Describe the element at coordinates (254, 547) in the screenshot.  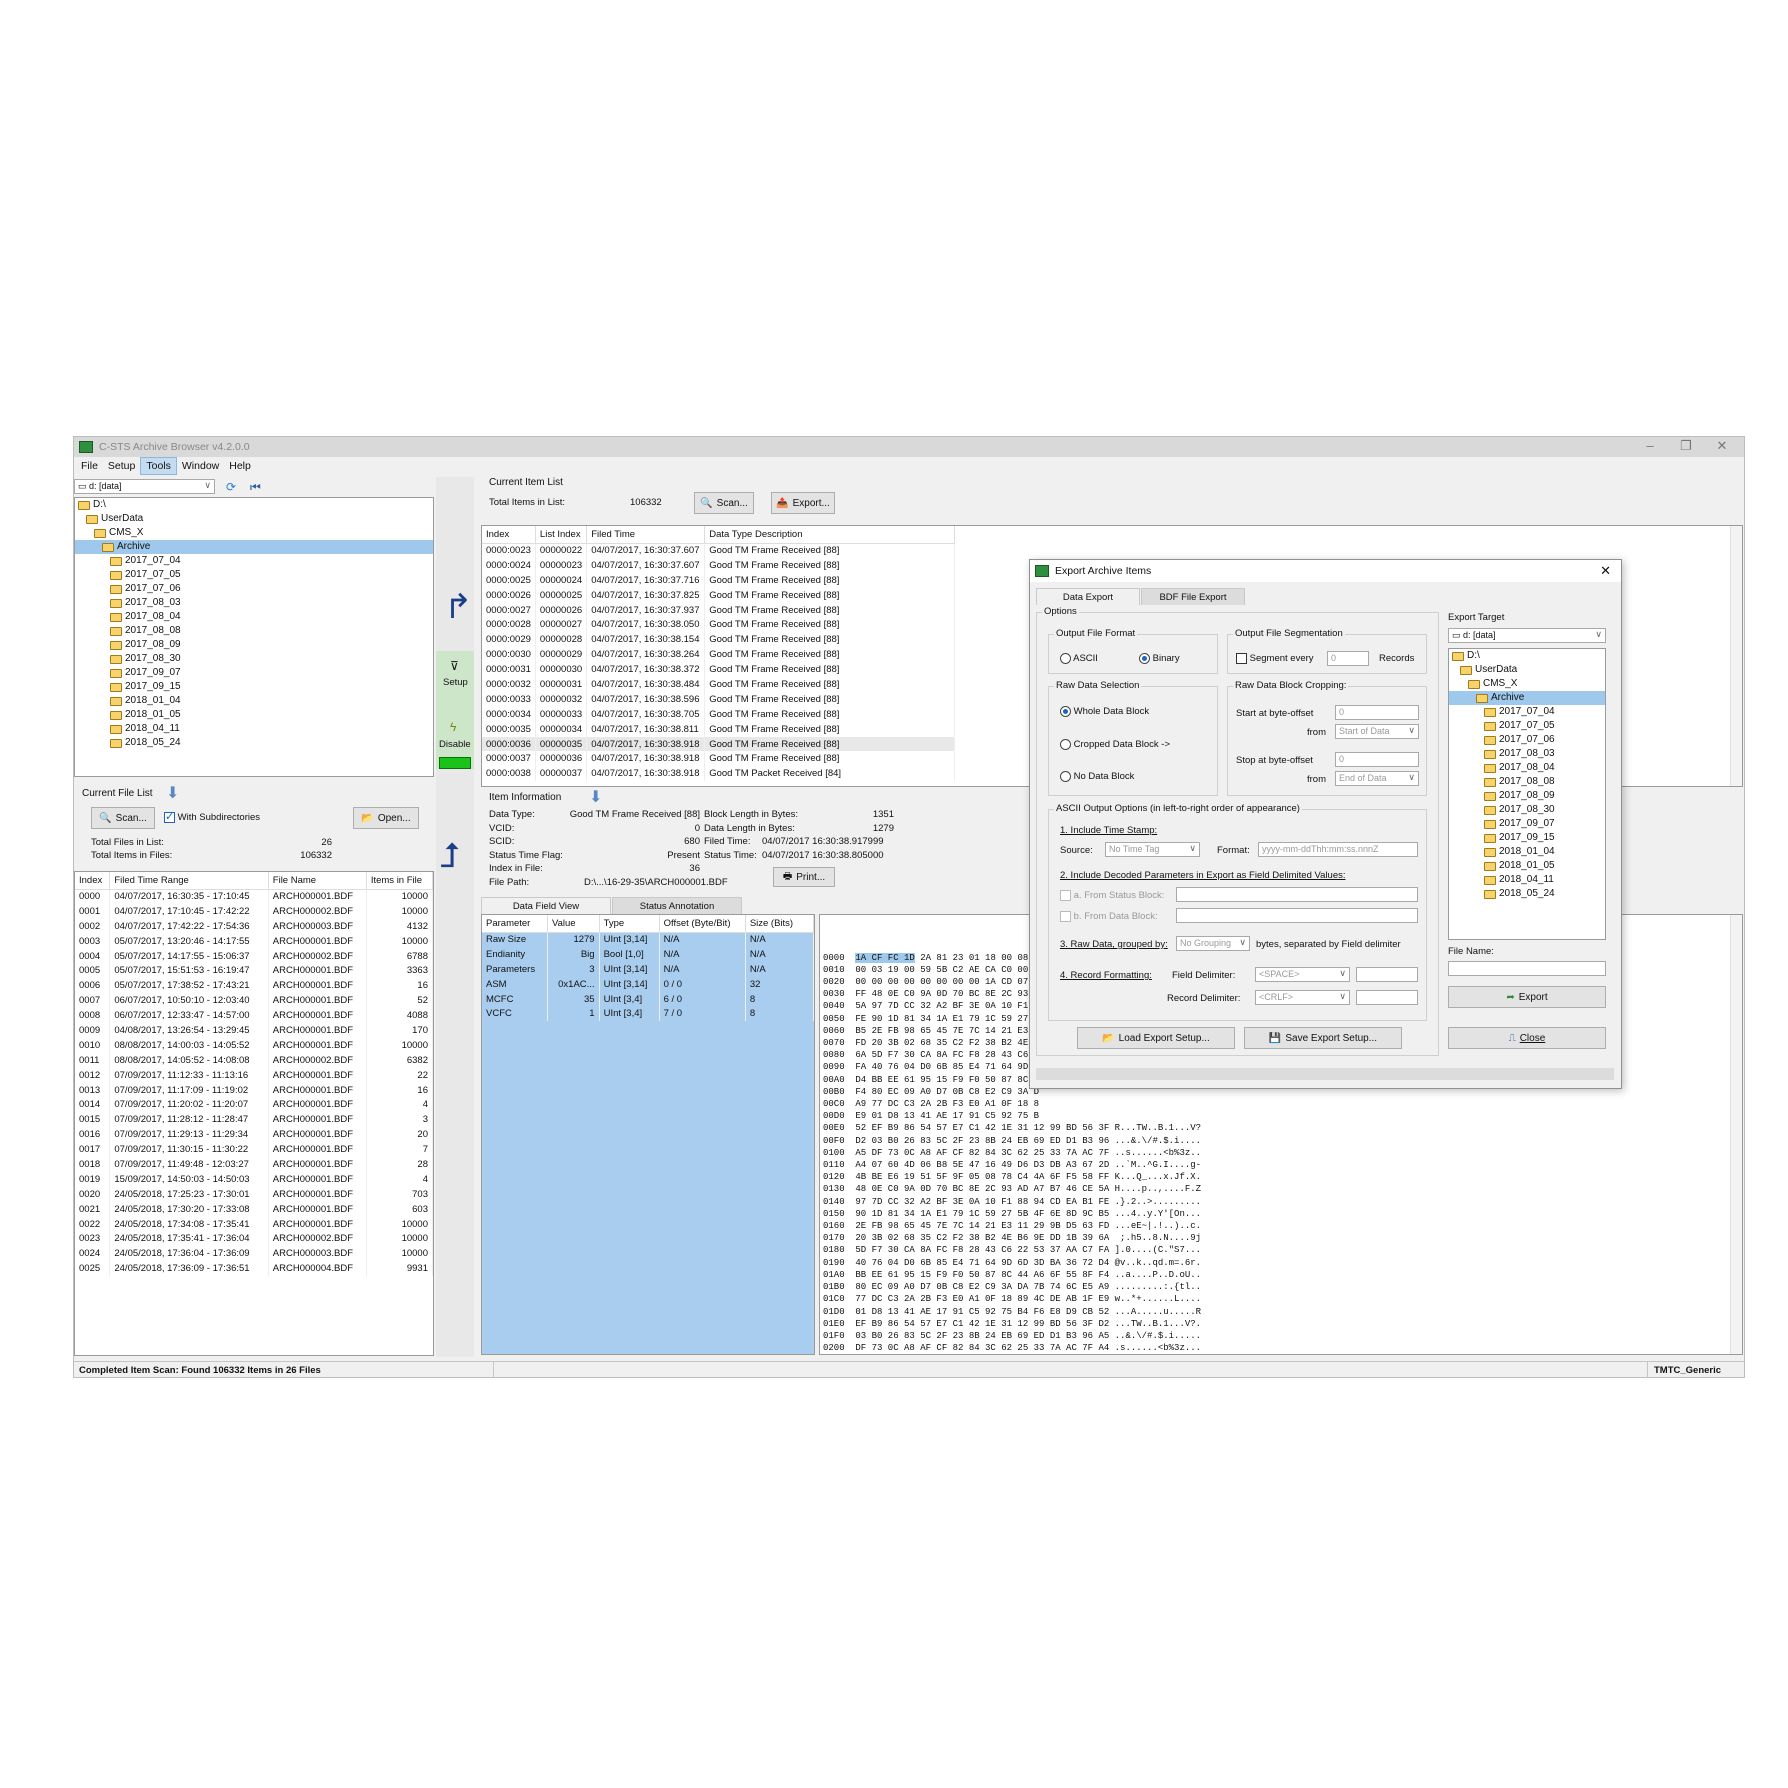
I see `tree-node: Archive` at that location.